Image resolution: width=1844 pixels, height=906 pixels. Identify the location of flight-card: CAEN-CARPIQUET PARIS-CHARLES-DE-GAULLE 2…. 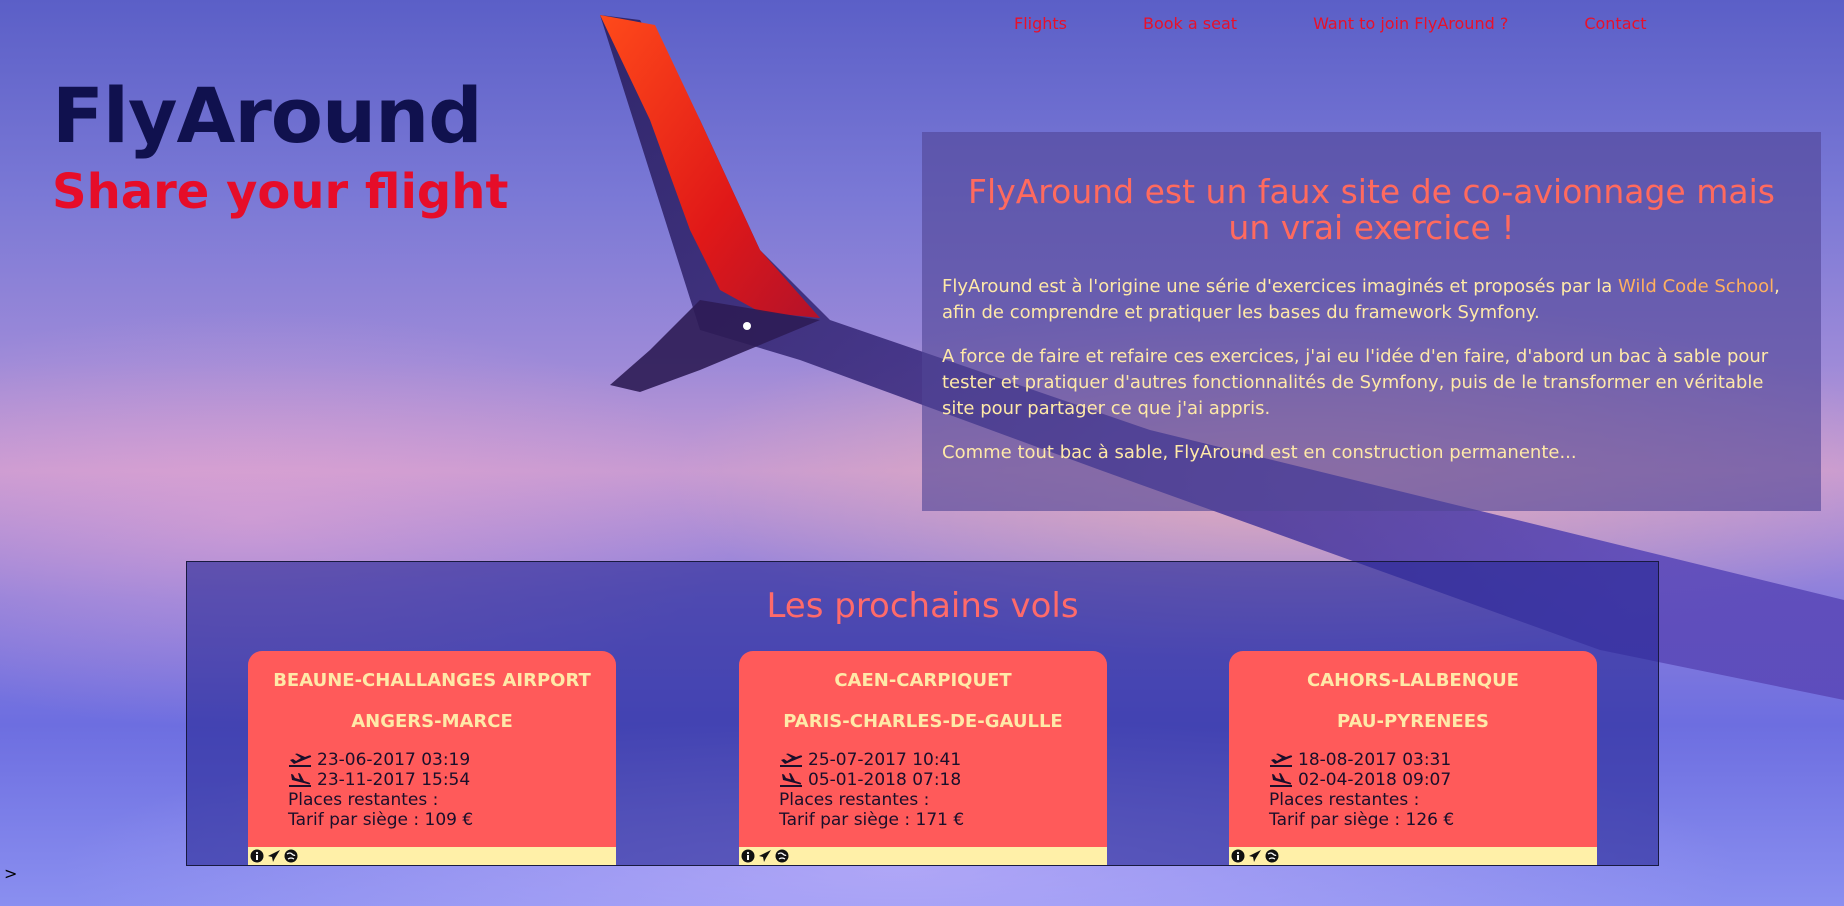
(923, 758).